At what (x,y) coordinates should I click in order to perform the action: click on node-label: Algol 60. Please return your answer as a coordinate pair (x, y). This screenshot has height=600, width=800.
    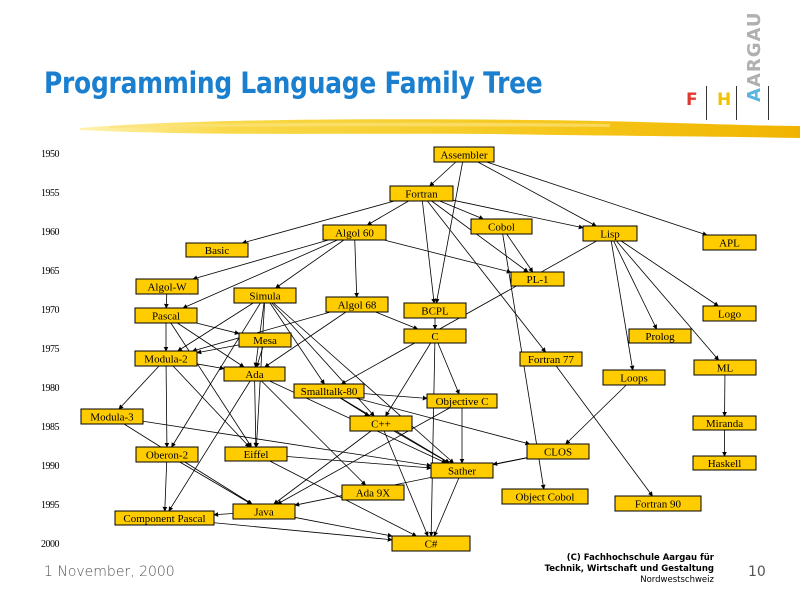
    Looking at the image, I should click on (354, 234).